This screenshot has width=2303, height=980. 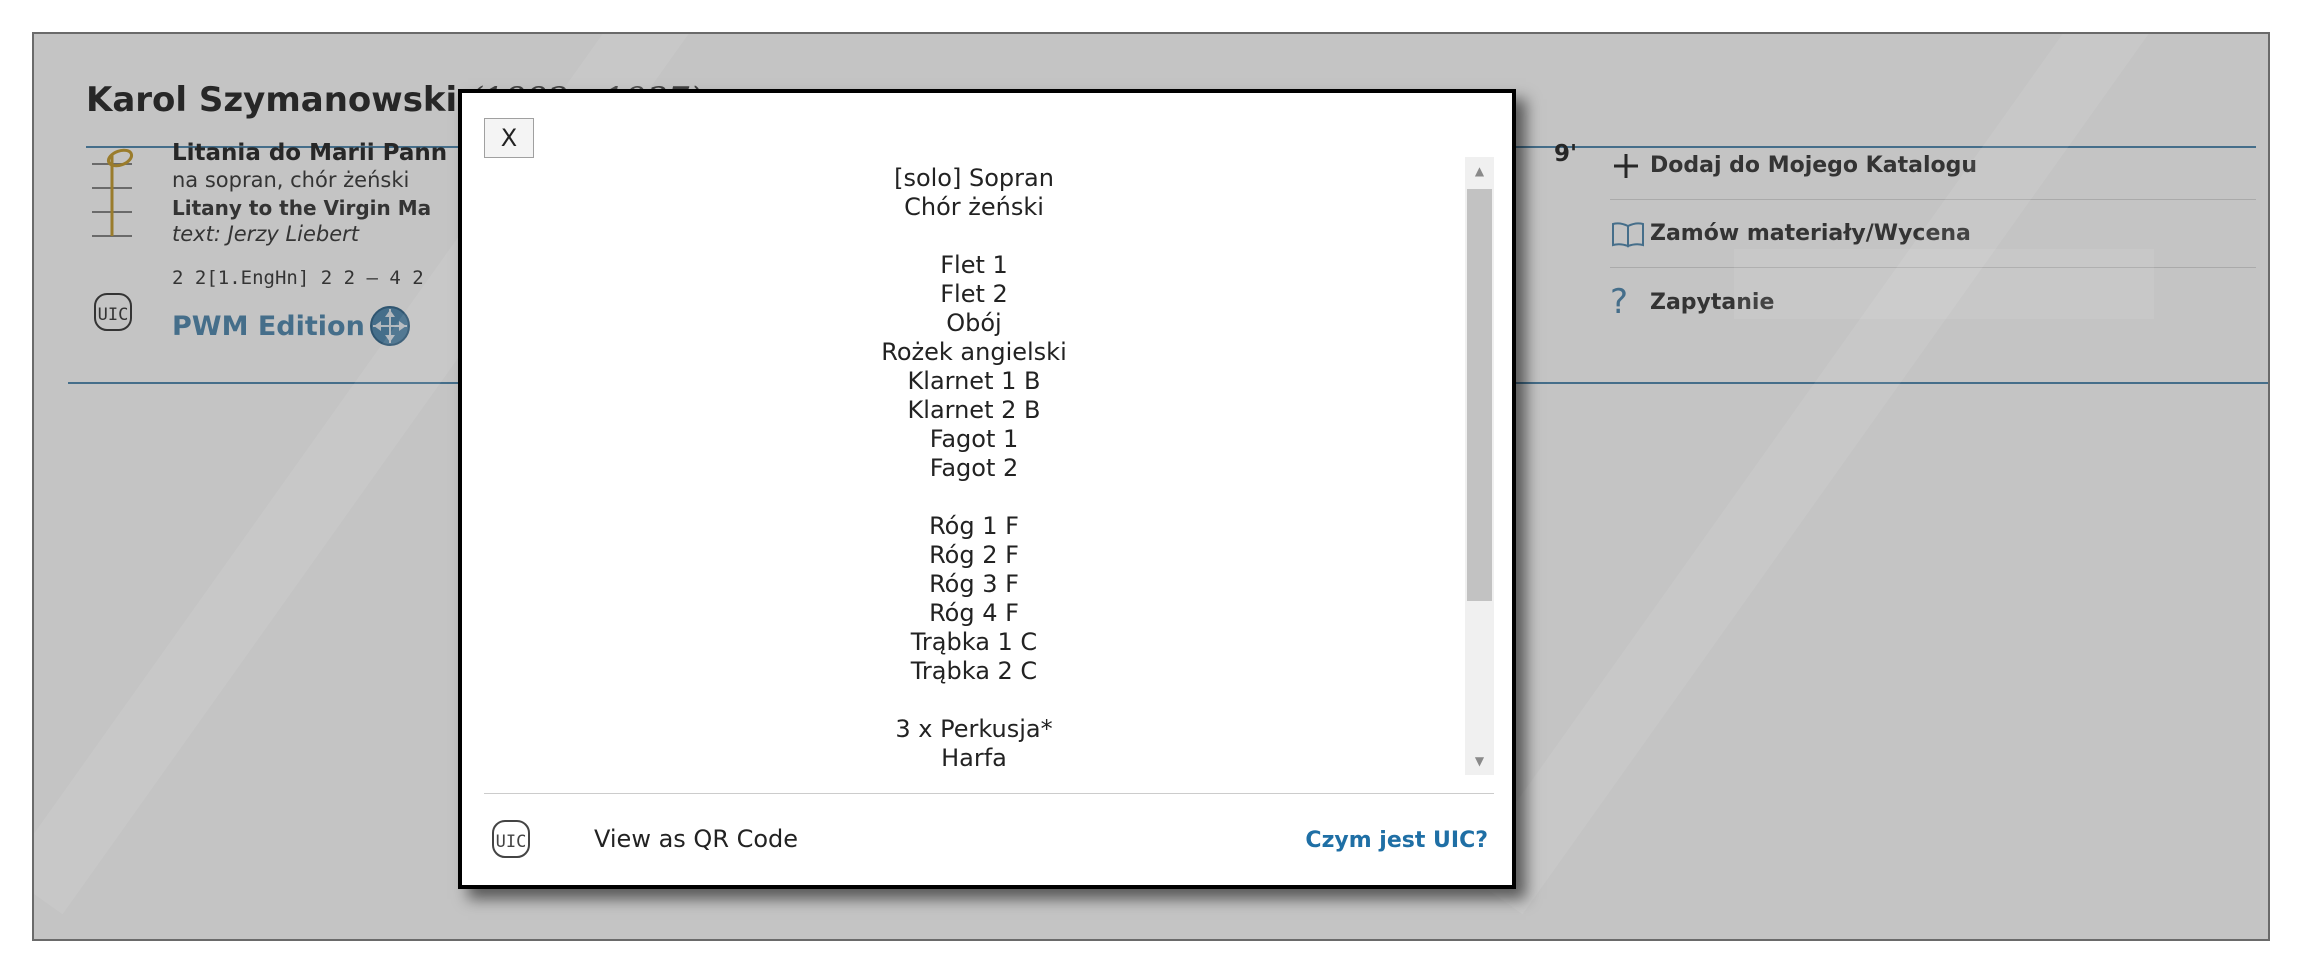 I want to click on scroll-up-arrow-icon: ▲, so click(x=1479, y=171).